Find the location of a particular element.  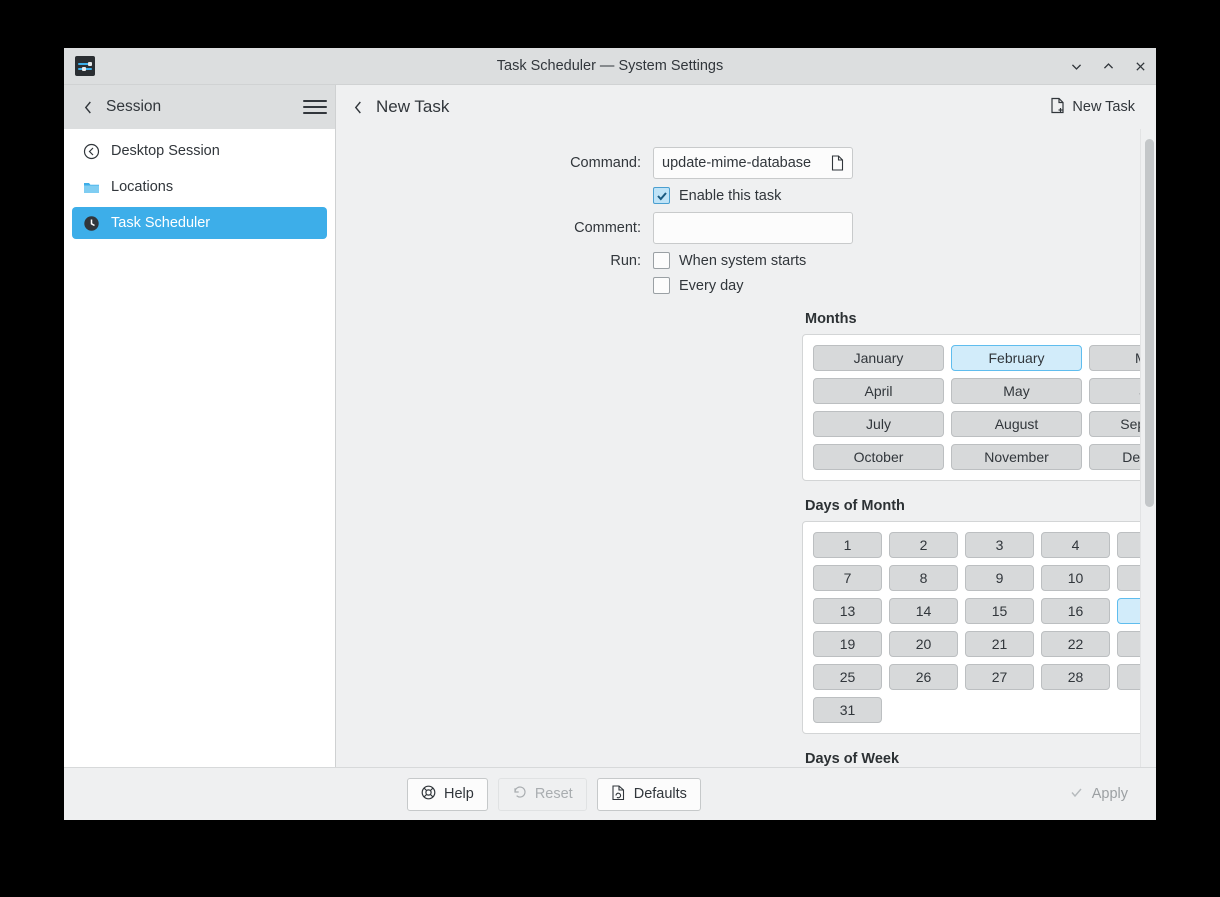

day-of-month-button-16: 16 is located at coordinates (1075, 611).